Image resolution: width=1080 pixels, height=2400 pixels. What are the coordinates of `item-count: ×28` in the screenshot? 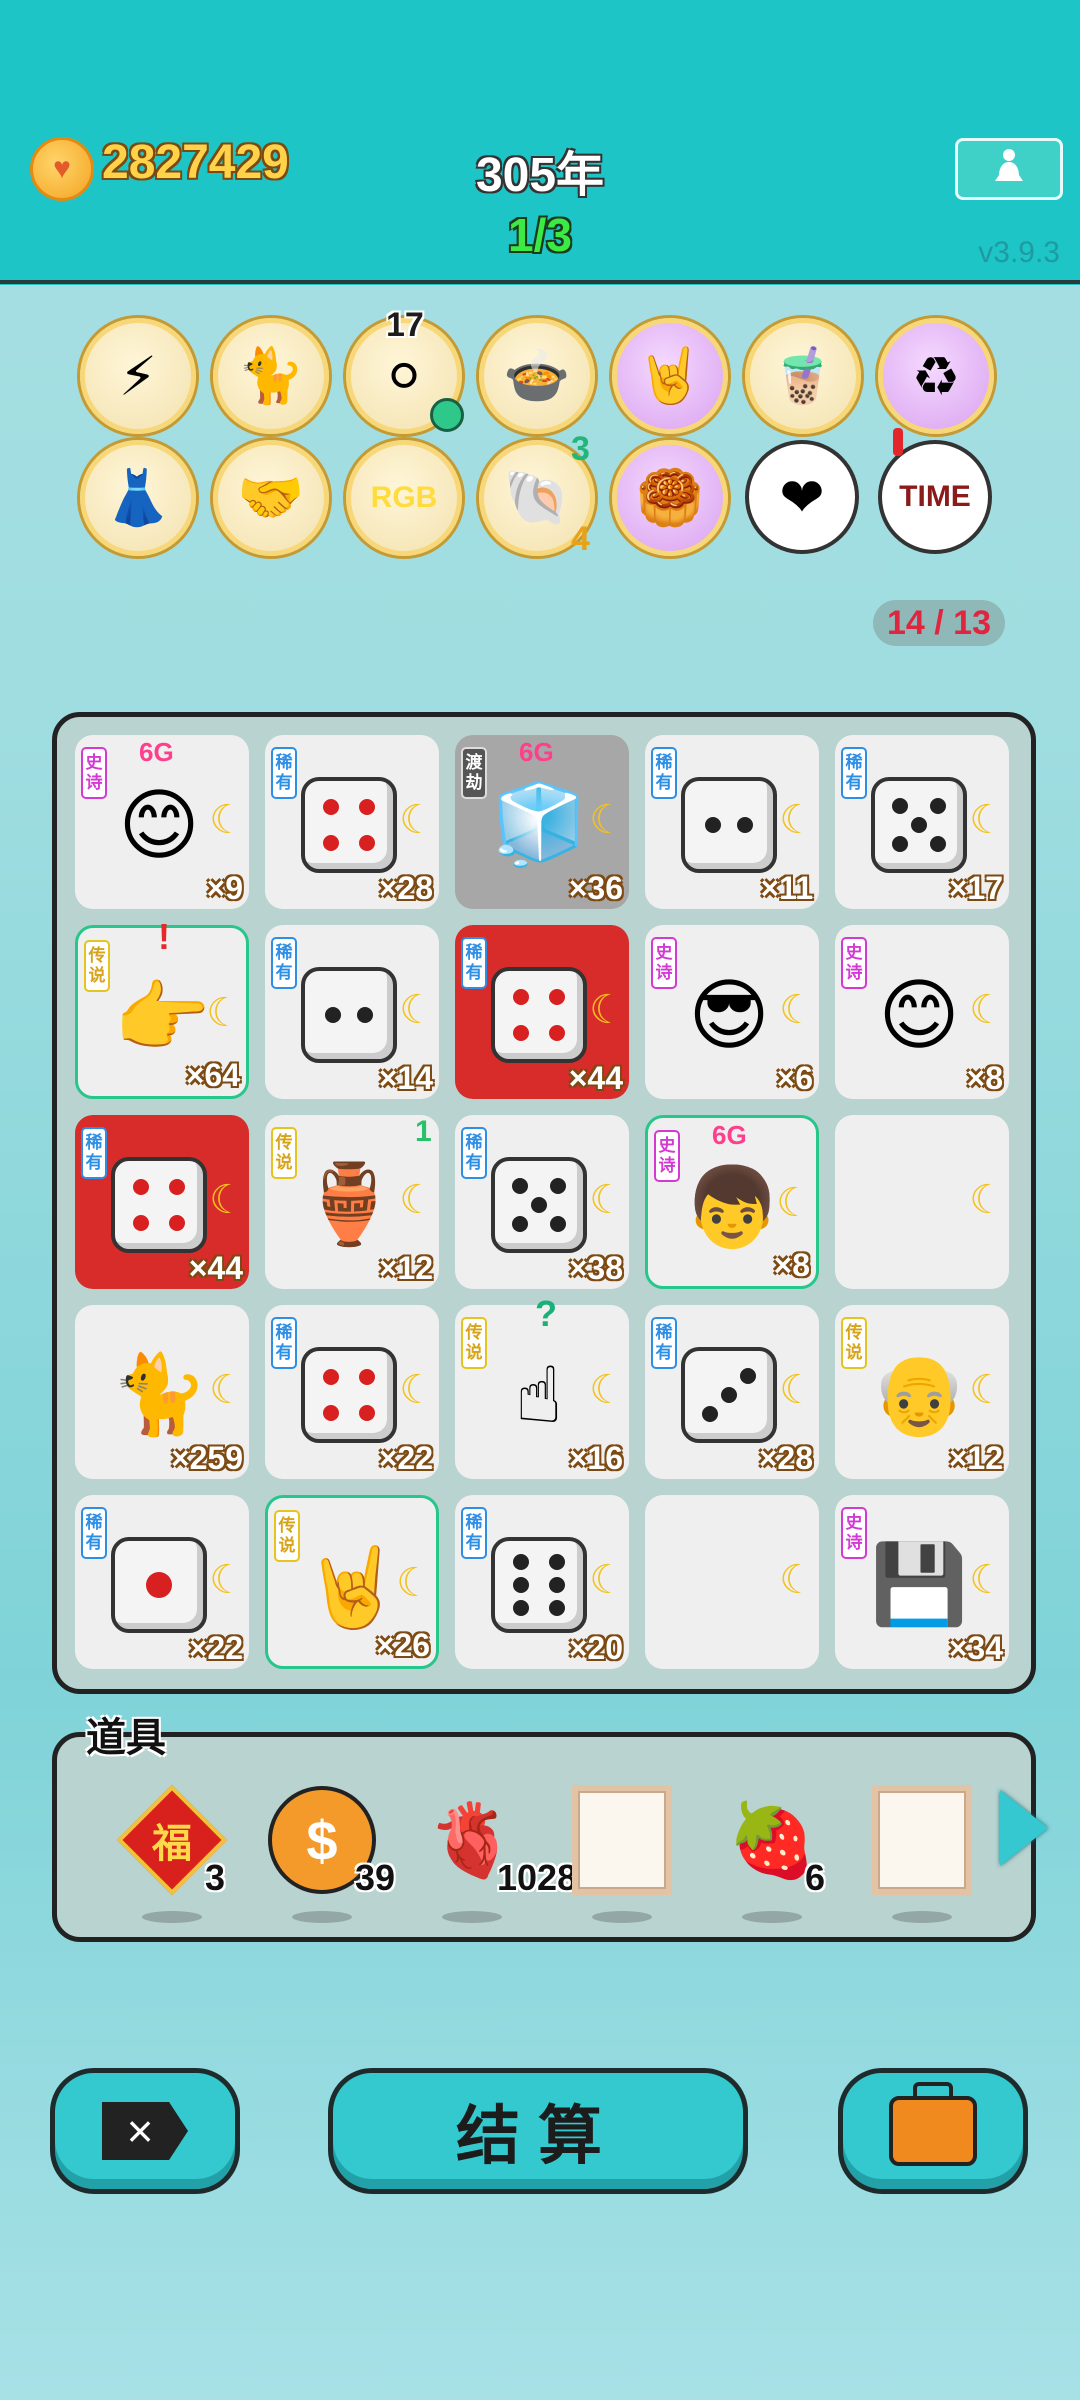 It's located at (405, 888).